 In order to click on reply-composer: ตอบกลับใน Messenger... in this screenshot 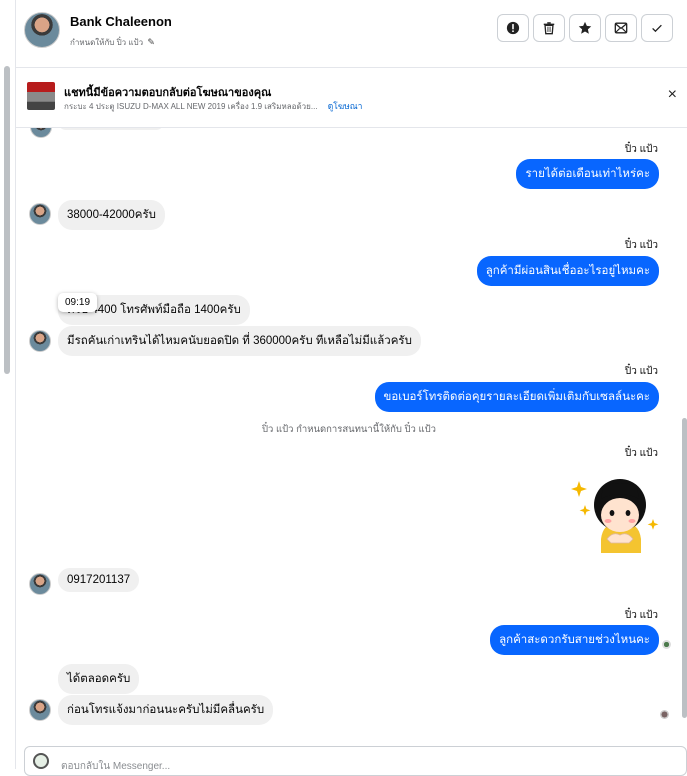, I will do `click(355, 761)`.